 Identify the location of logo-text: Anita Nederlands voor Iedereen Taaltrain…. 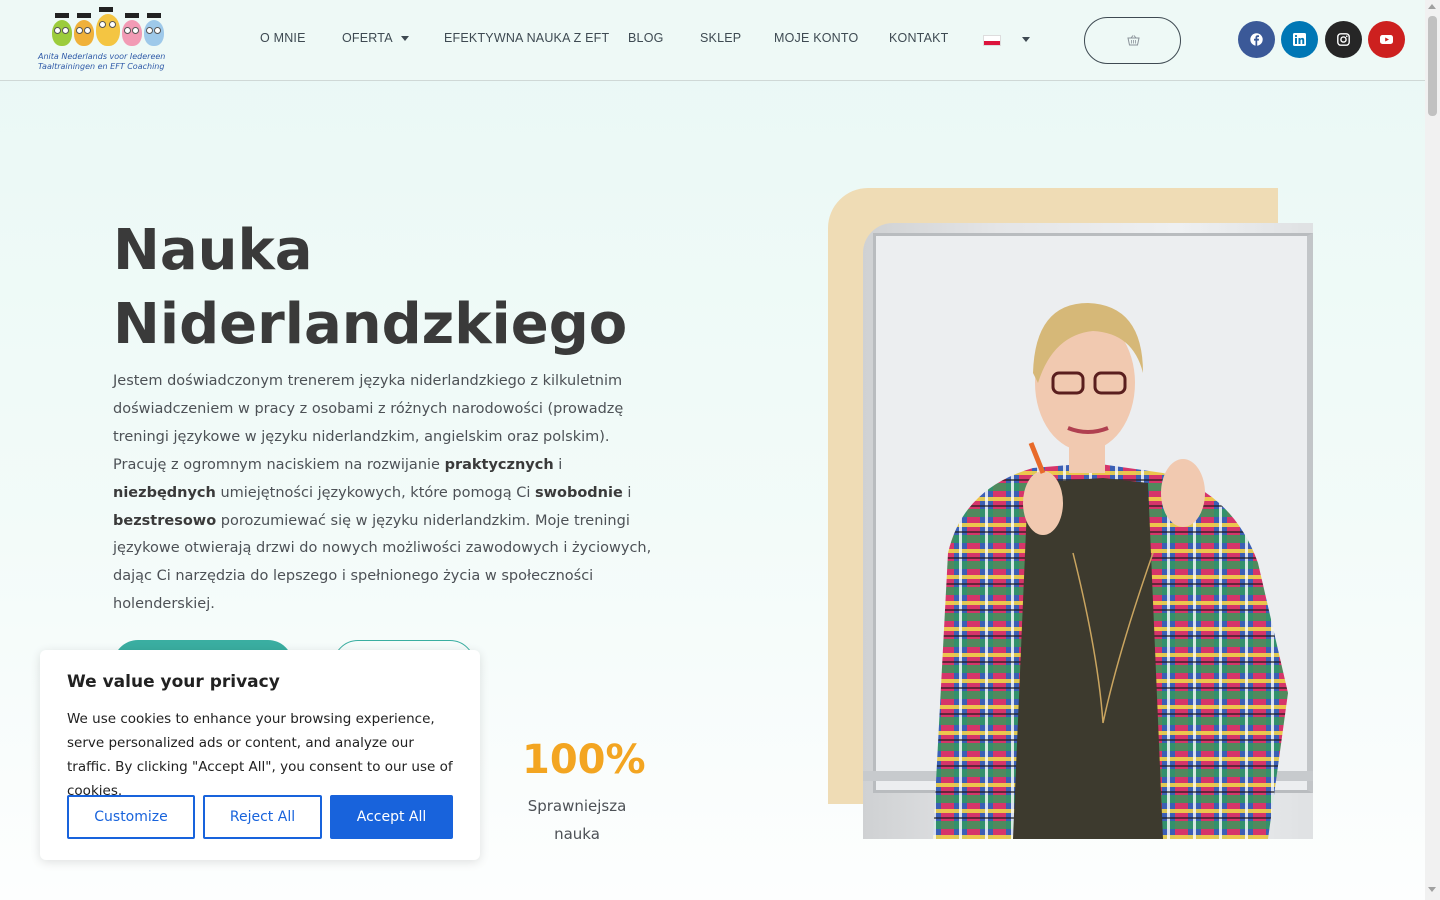
(101, 62).